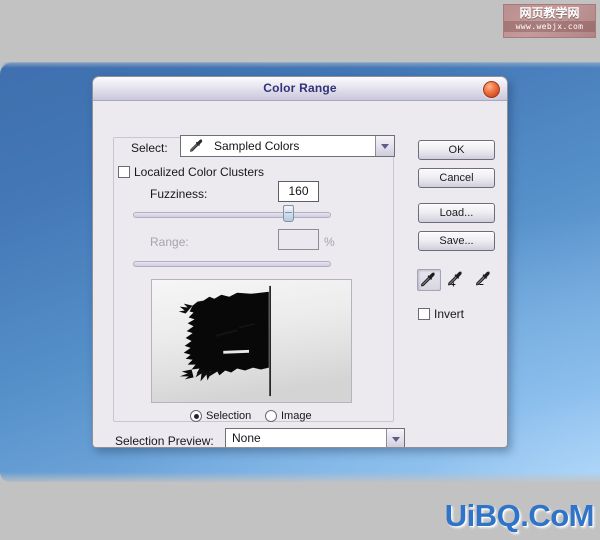 This screenshot has width=600, height=540. What do you see at coordinates (229, 416) in the screenshot?
I see `radio-selection-label: Selection` at bounding box center [229, 416].